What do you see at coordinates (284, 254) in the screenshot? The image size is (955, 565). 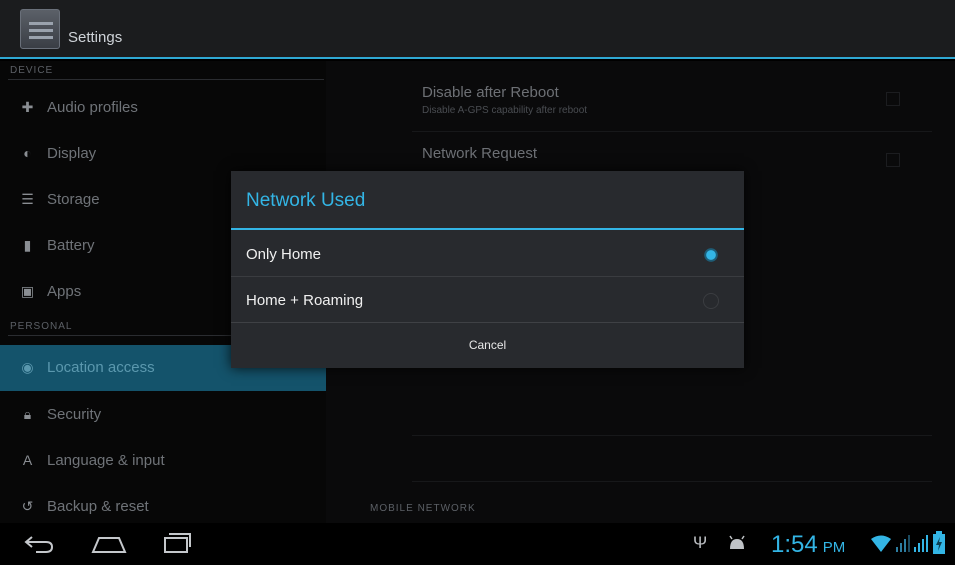 I see `option-label: Only Home` at bounding box center [284, 254].